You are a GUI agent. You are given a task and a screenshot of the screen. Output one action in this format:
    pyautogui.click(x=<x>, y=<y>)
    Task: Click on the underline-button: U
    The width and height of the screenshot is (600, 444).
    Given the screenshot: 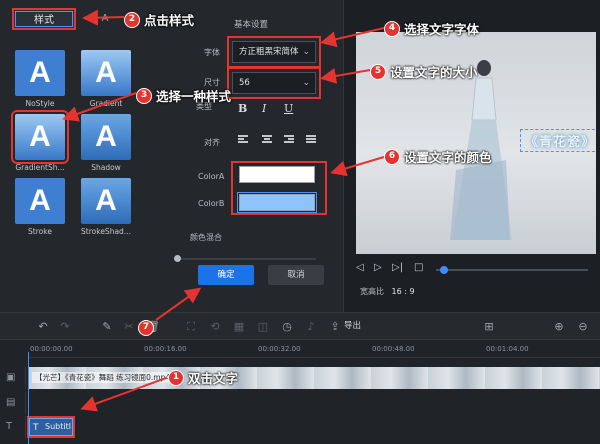 What is the action you would take?
    pyautogui.click(x=288, y=108)
    